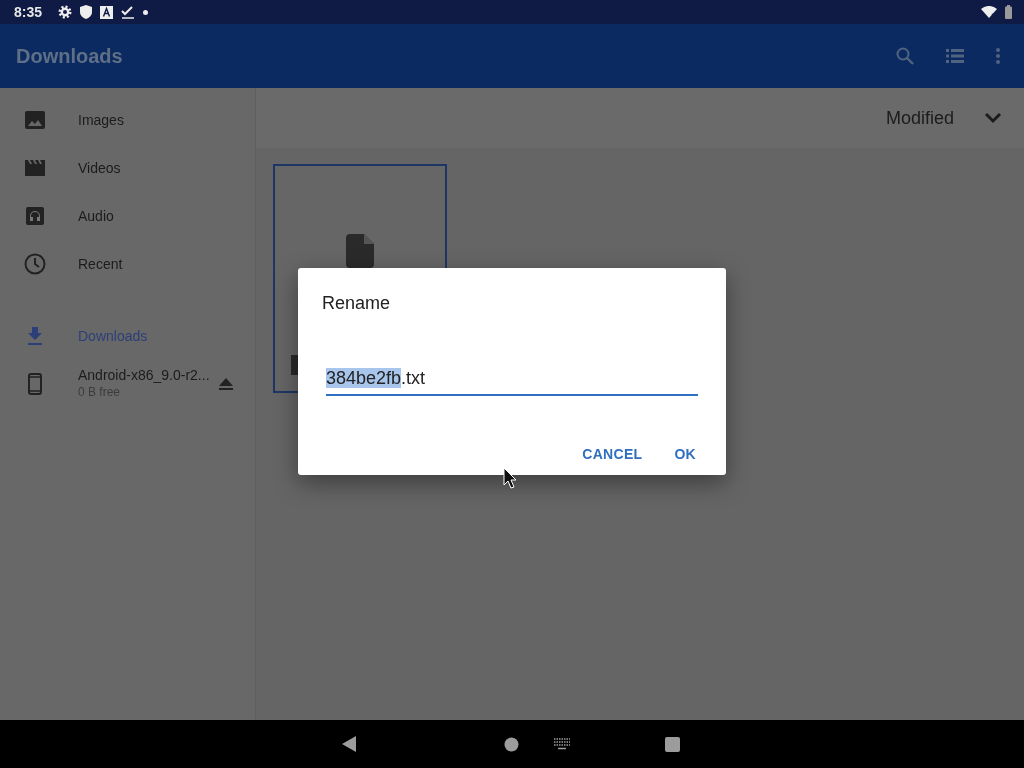  I want to click on clock-time: 8:35, so click(28, 12).